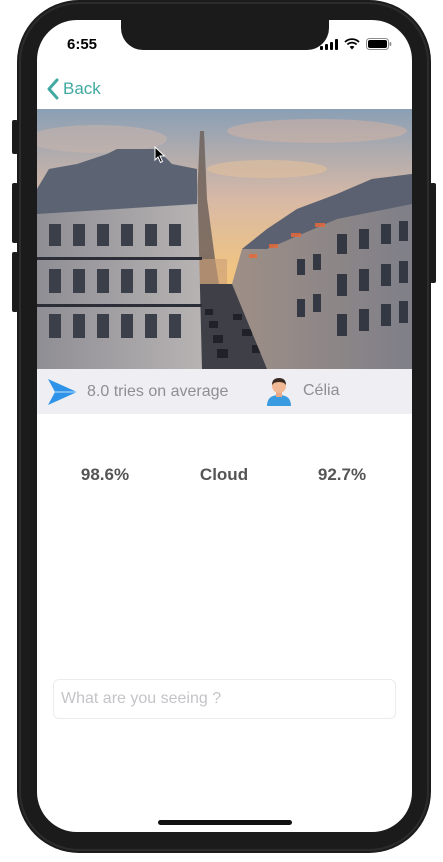 Image resolution: width=443 pixels, height=862 pixels. What do you see at coordinates (352, 44) in the screenshot?
I see `wifi-icon` at bounding box center [352, 44].